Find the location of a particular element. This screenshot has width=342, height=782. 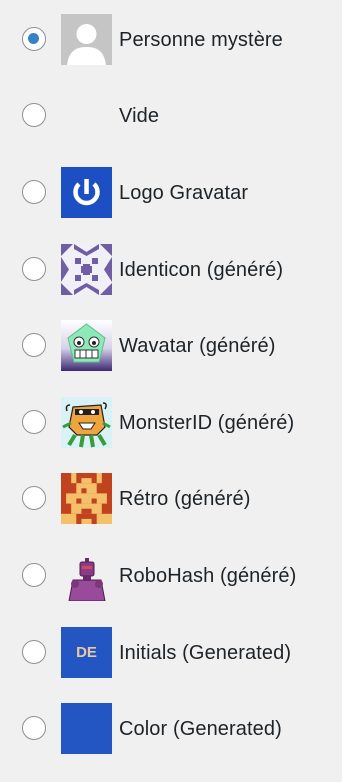

radio-identicon is located at coordinates (34, 269).